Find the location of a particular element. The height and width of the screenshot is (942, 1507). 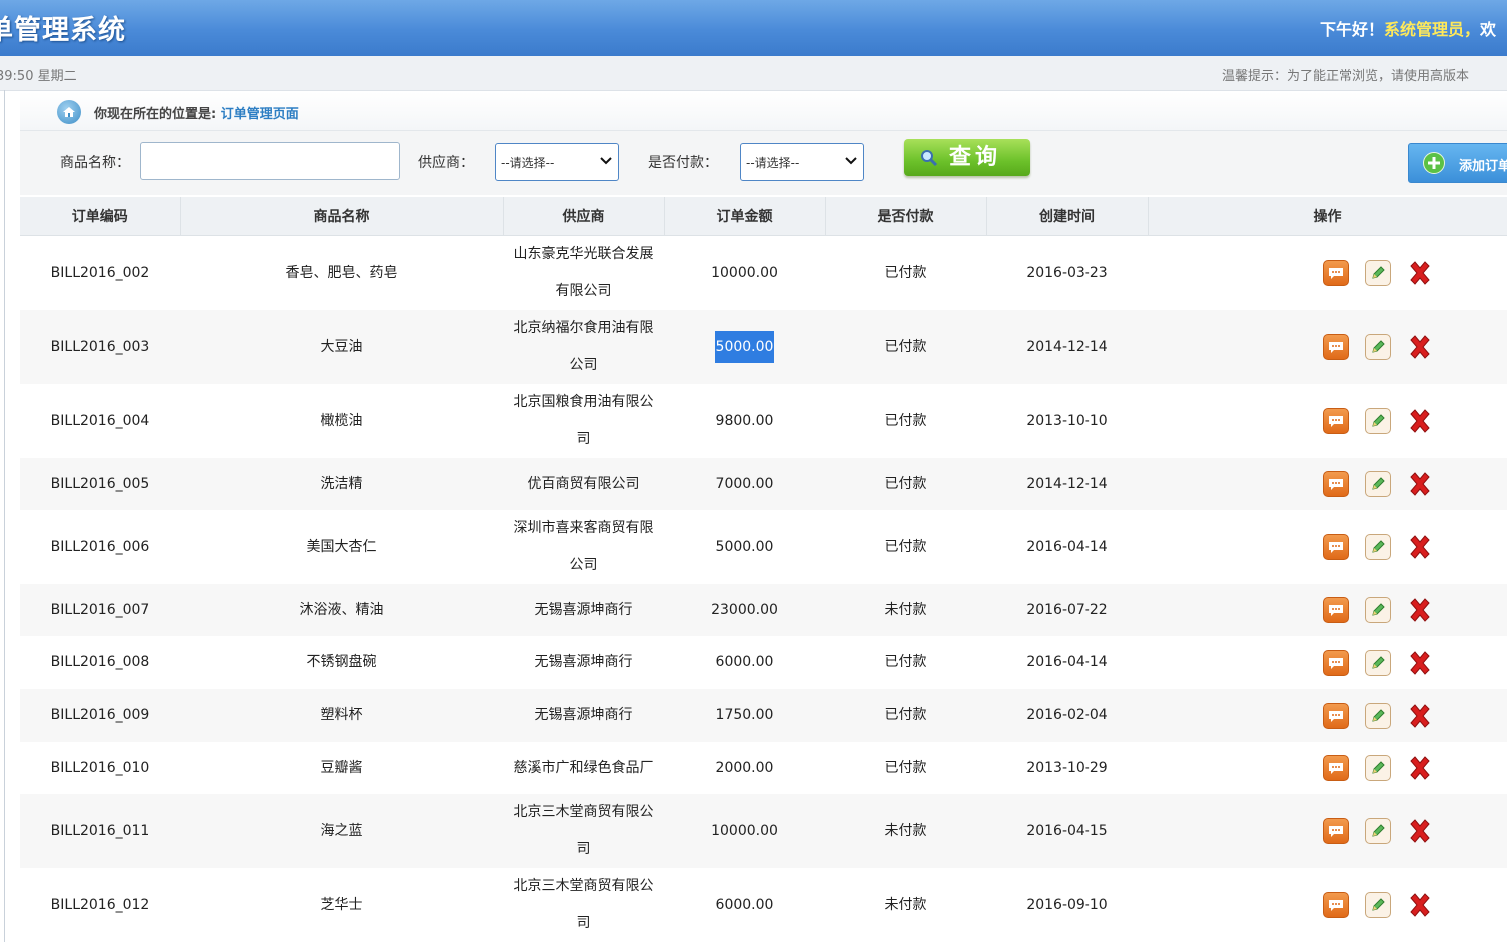

cell-code: BILL2016_007 is located at coordinates (100, 610).